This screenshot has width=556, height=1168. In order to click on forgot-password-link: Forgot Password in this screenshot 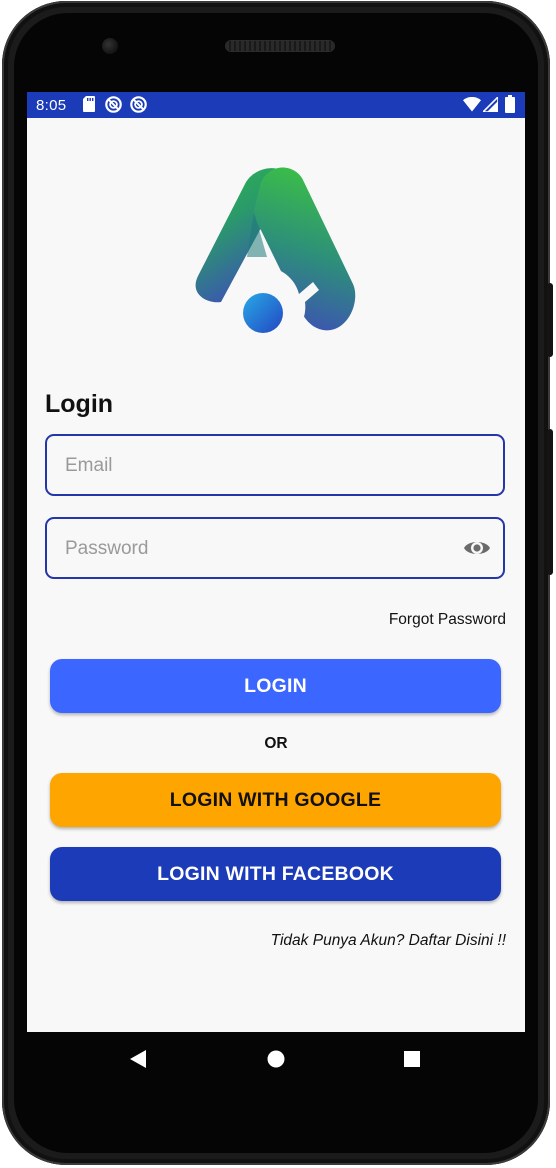, I will do `click(447, 620)`.